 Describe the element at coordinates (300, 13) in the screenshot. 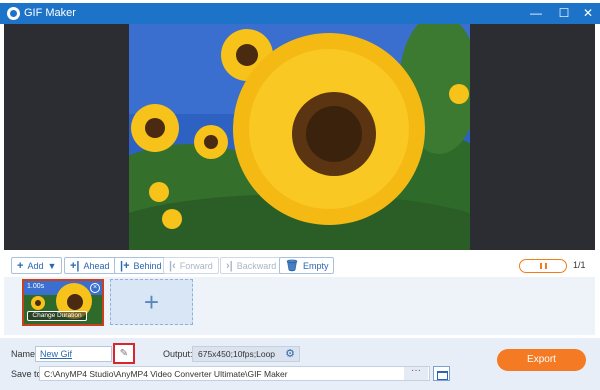

I see `title-bar: GIF Maker — ☐ ✕` at that location.